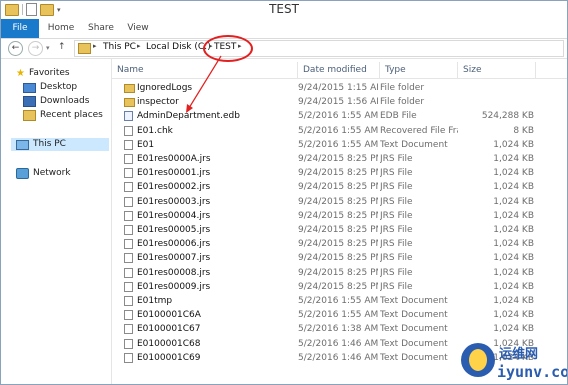  I want to click on watermark: 运维网 iyunv.com, so click(513, 362).